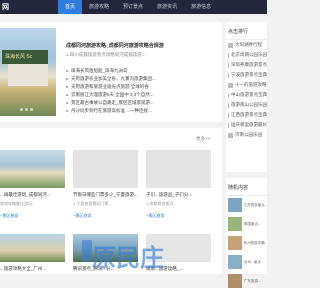 Image resolution: width=320 pixels, height=288 pixels. What do you see at coordinates (246, 135) in the screenshot?
I see `ranking-item: 济南公园乐园` at bounding box center [246, 135].